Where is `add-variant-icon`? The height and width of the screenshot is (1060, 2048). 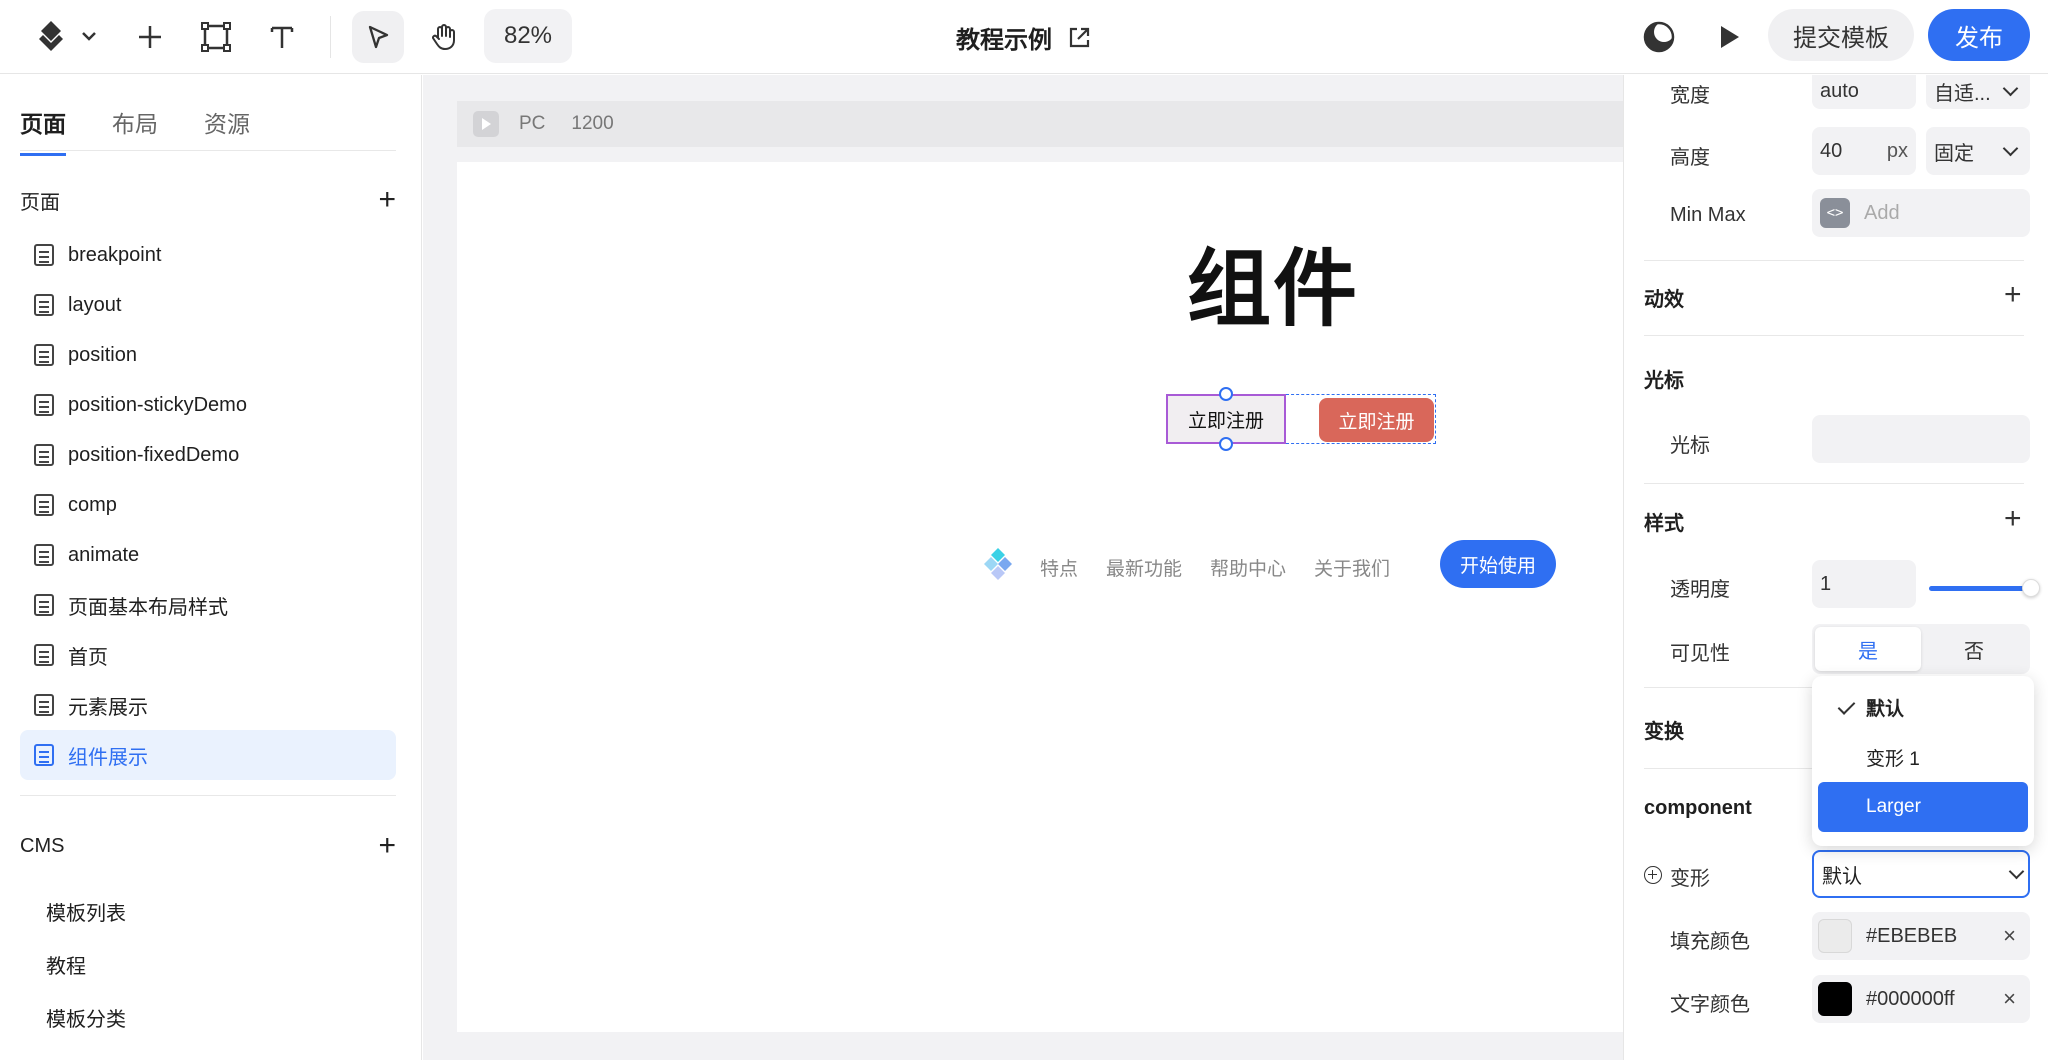
add-variant-icon is located at coordinates (1653, 875).